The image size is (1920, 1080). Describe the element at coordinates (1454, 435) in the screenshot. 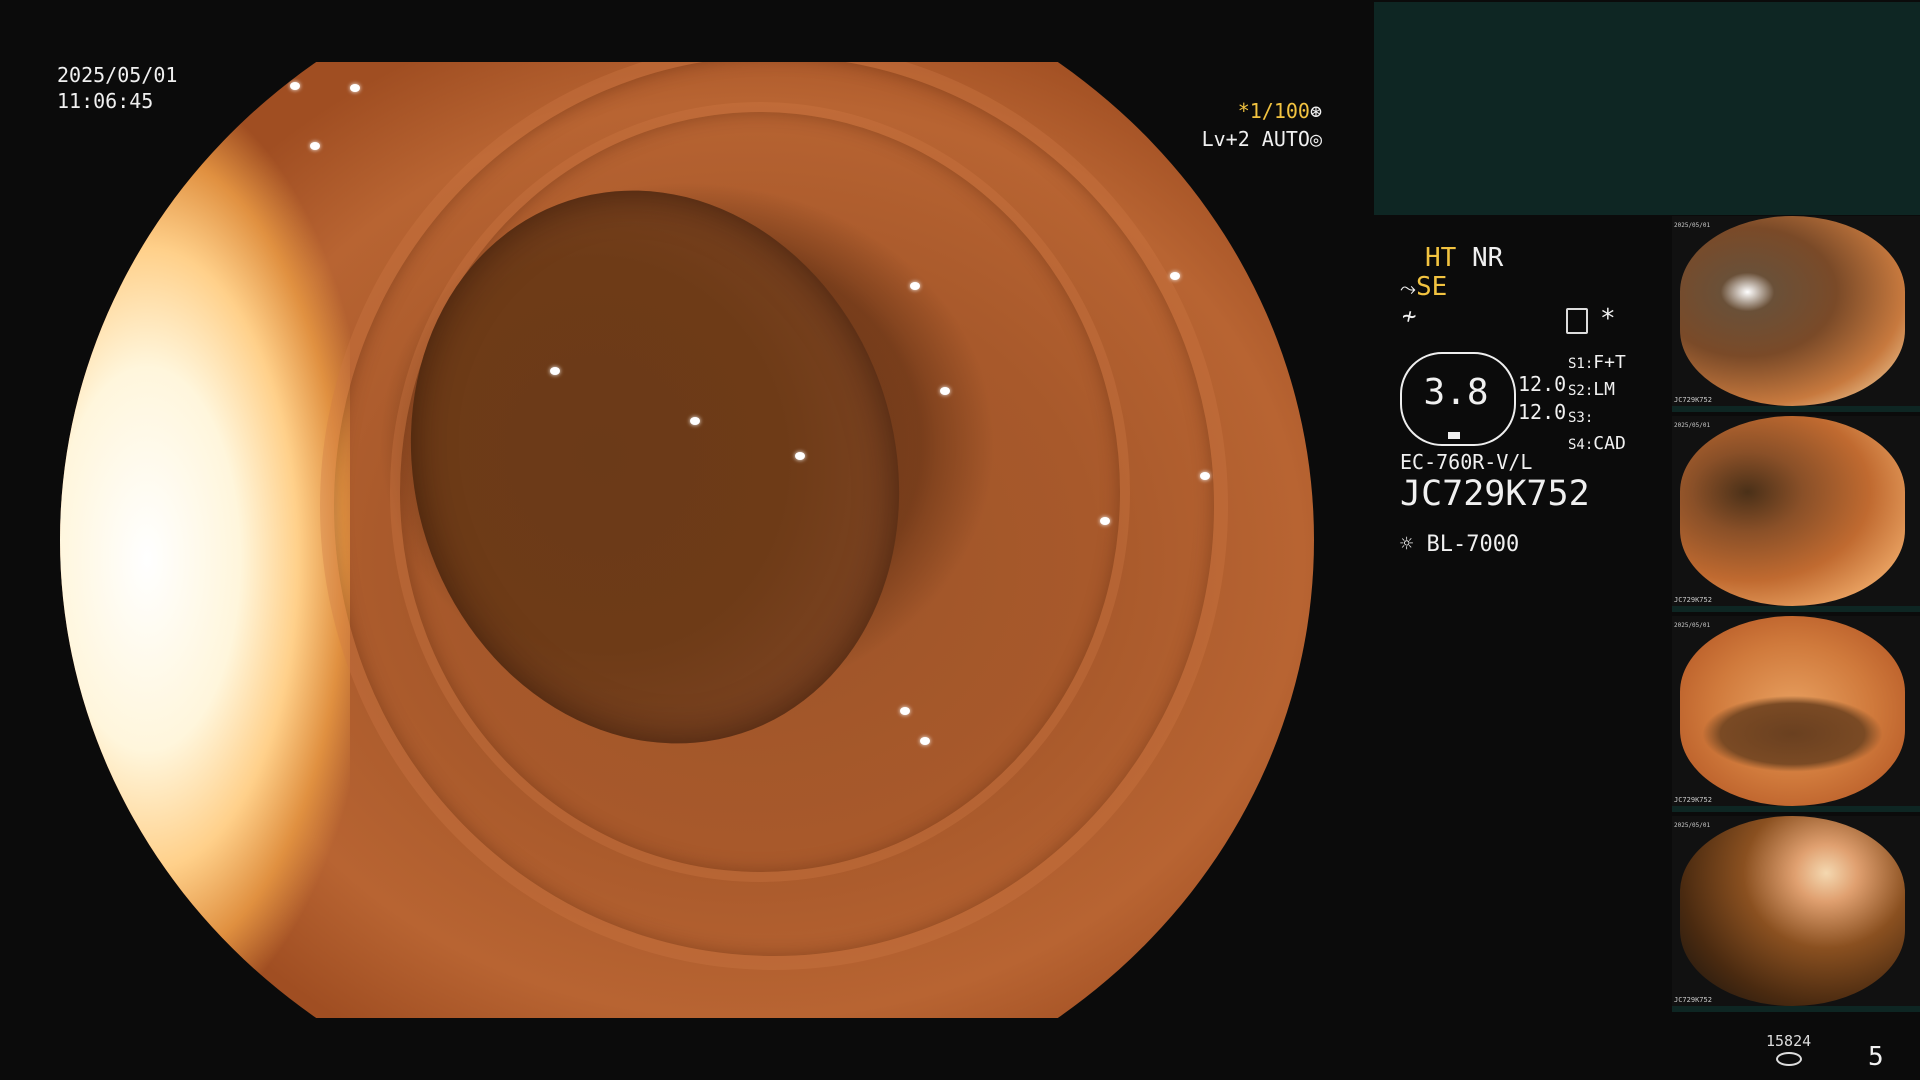

I see `zoom-marker` at that location.